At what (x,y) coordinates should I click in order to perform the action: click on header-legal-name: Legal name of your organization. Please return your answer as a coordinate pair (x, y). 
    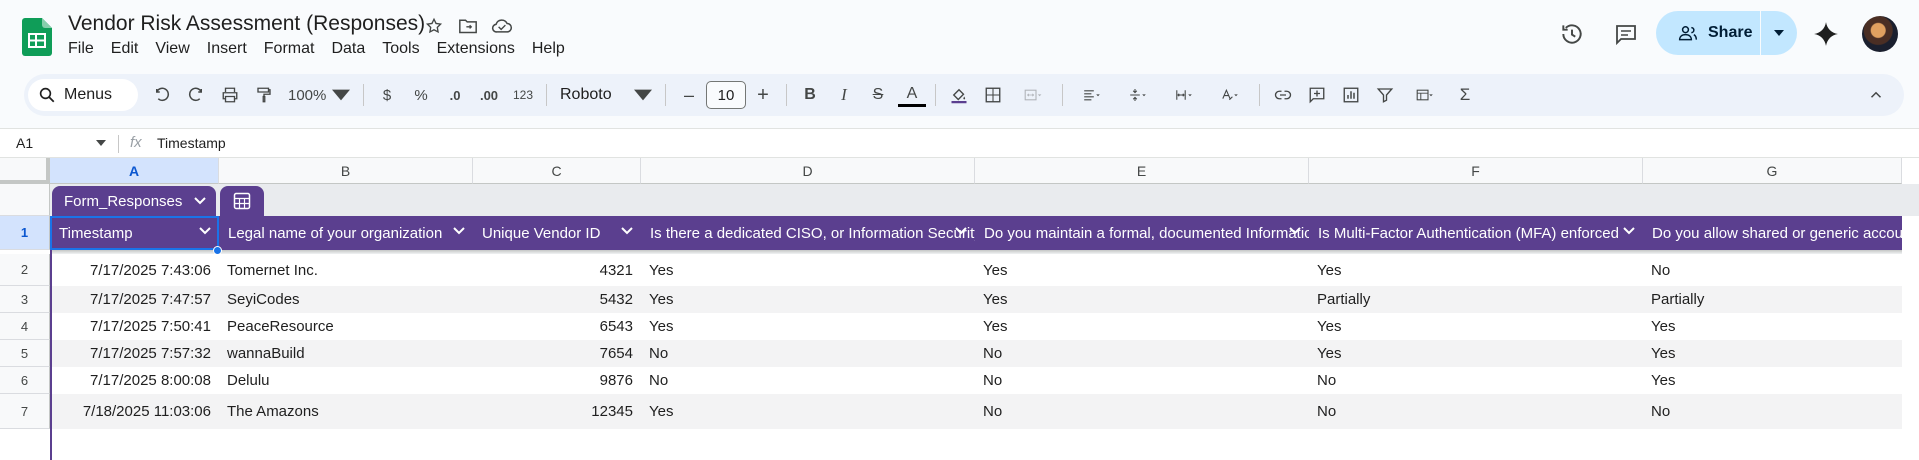
    Looking at the image, I should click on (346, 233).